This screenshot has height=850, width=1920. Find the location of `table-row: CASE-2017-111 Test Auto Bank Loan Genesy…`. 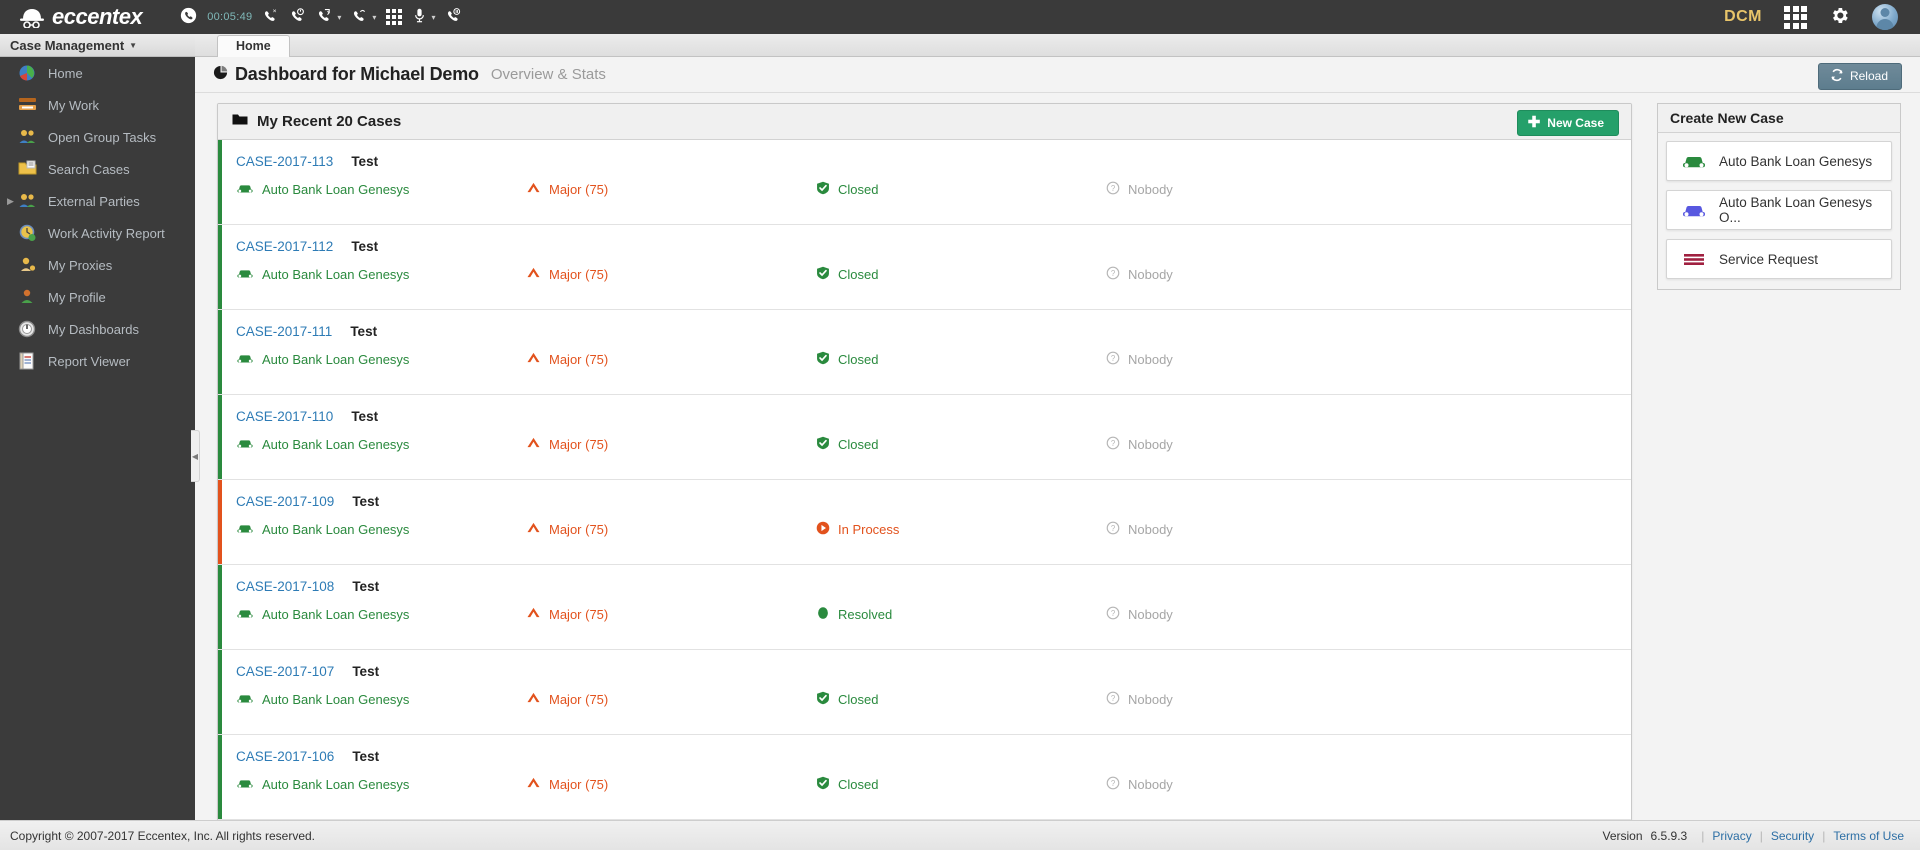

table-row: CASE-2017-111 Test Auto Bank Loan Genesy… is located at coordinates (924, 352).